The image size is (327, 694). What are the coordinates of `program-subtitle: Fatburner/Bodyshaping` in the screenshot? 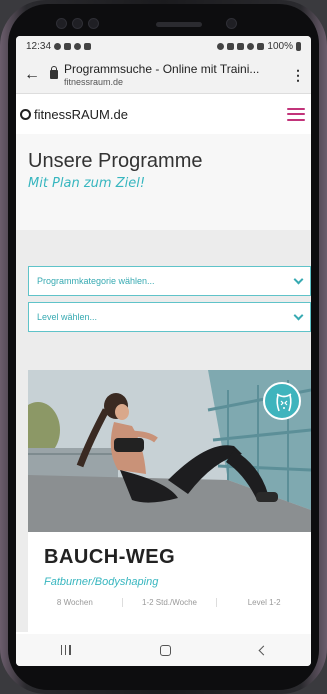 It's located at (101, 582).